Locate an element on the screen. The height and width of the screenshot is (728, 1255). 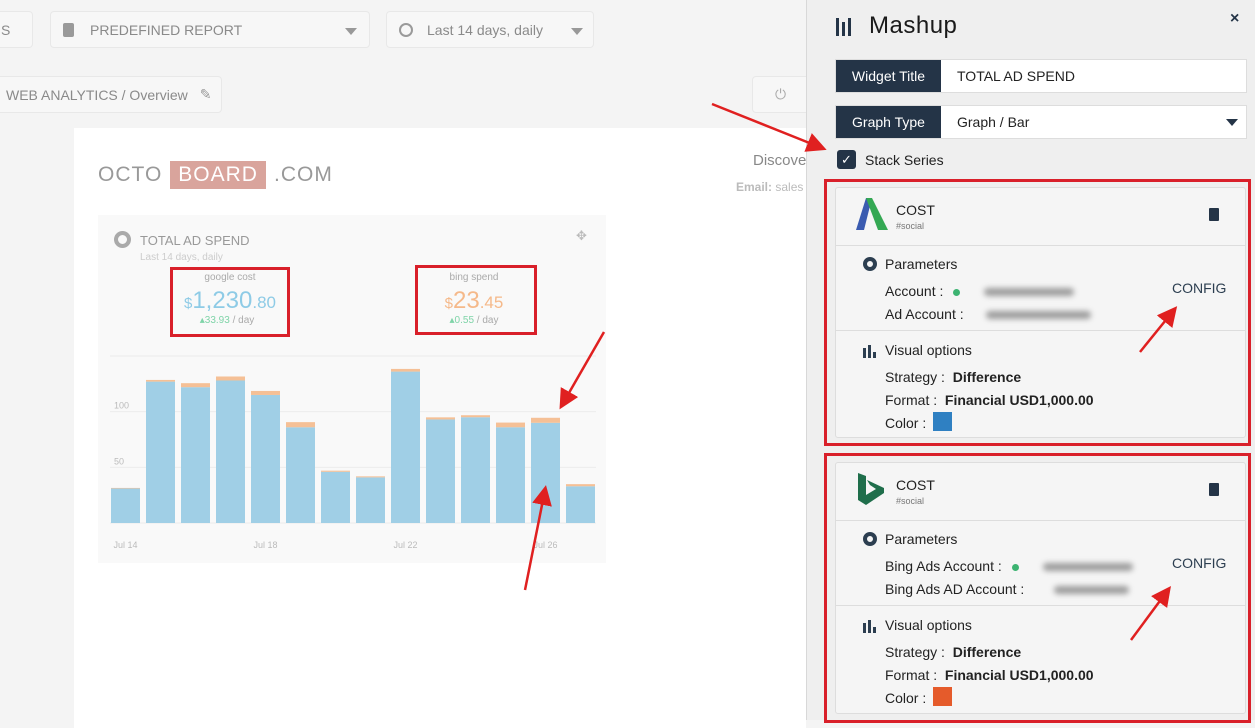
stack-series-label: Stack Series is located at coordinates (904, 160).